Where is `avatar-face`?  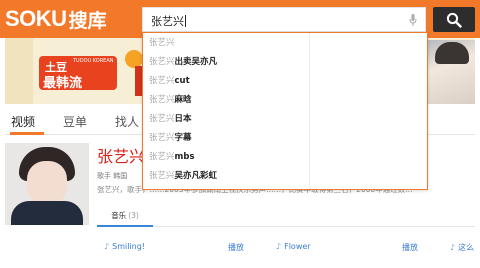 avatar-face is located at coordinates (47, 183).